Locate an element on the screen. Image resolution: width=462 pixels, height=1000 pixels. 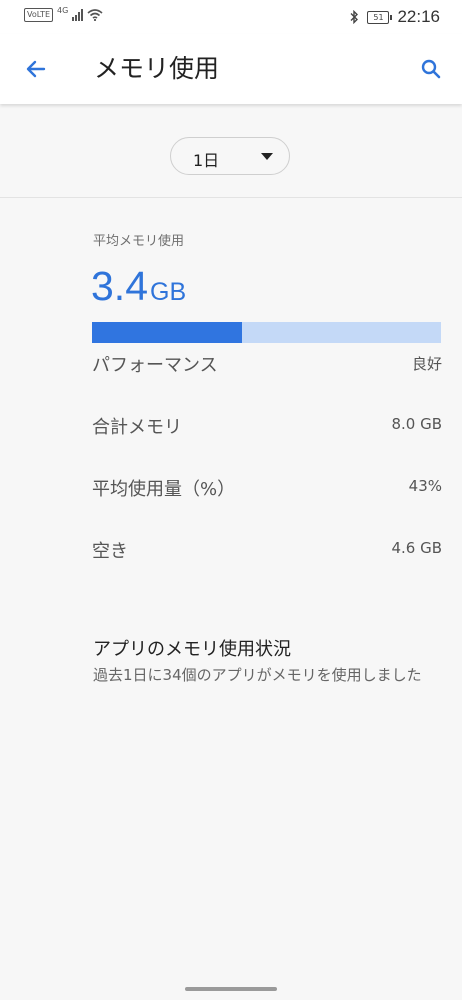
back-button is located at coordinates (36, 69).